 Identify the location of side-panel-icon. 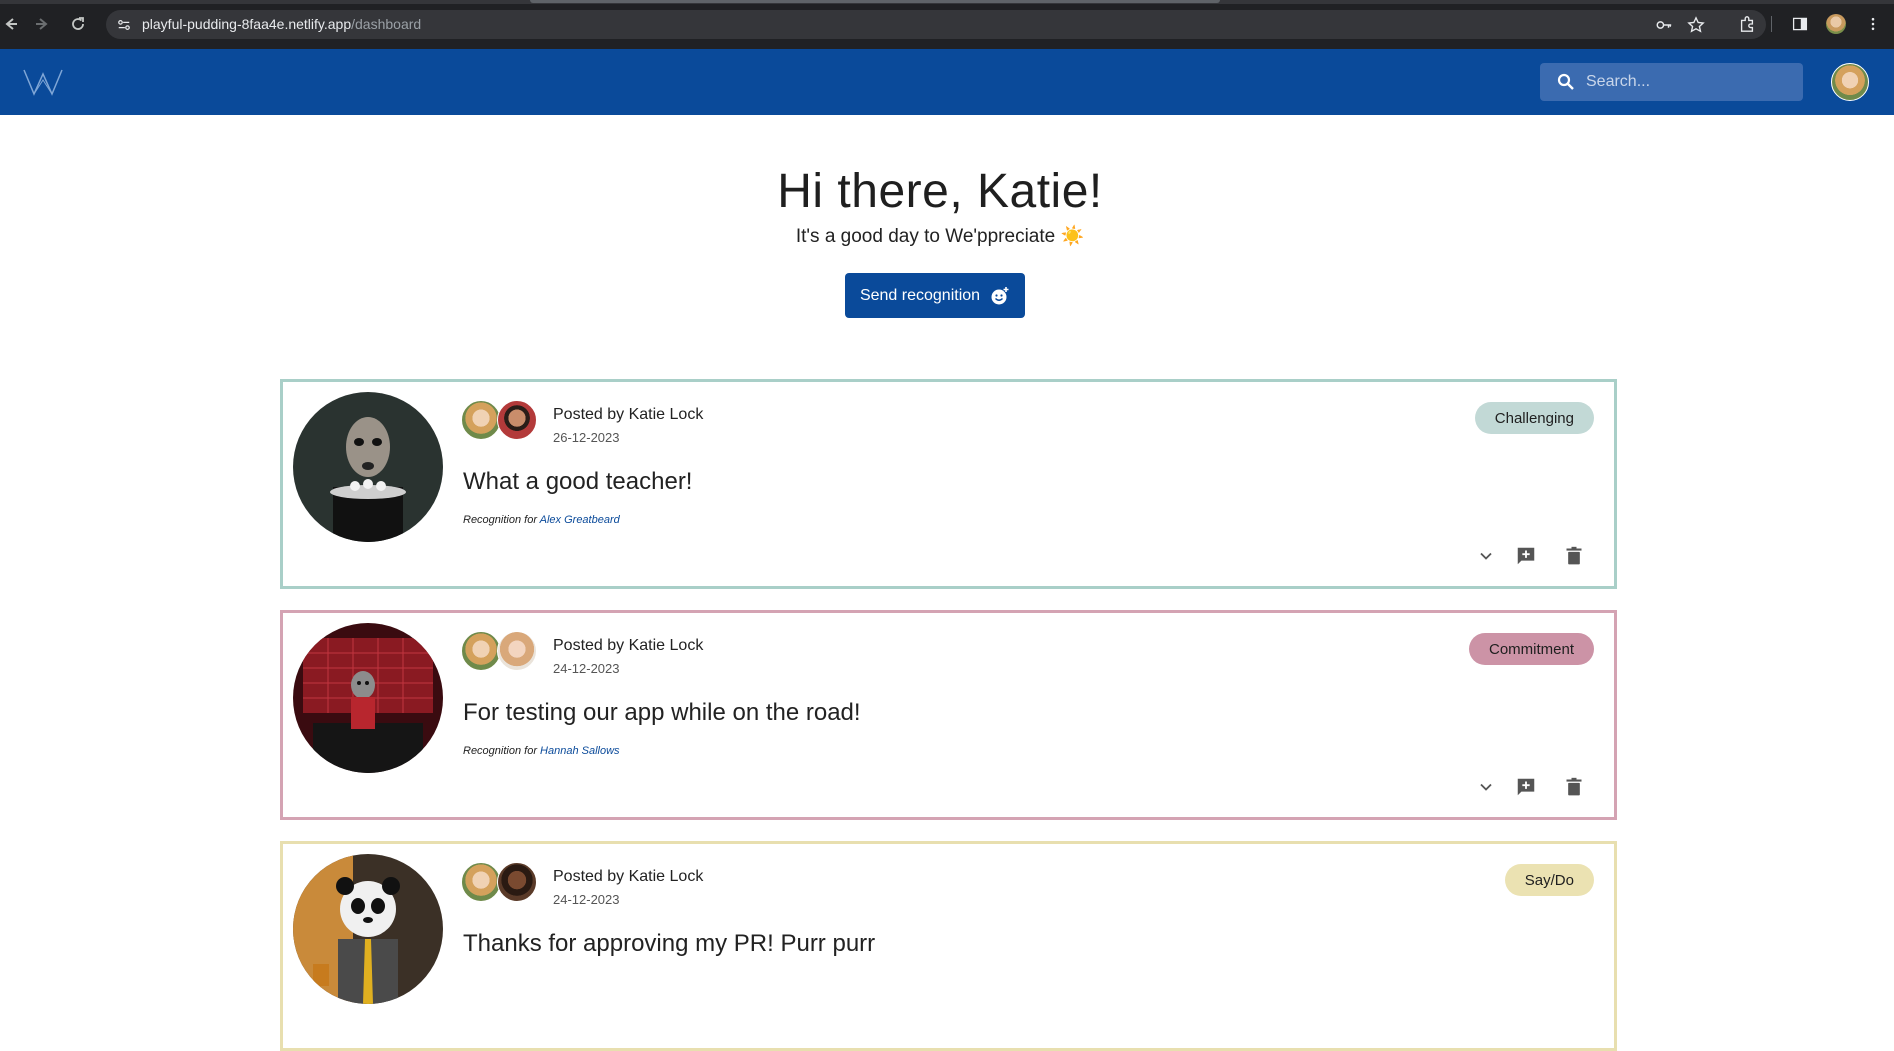
(1800, 24).